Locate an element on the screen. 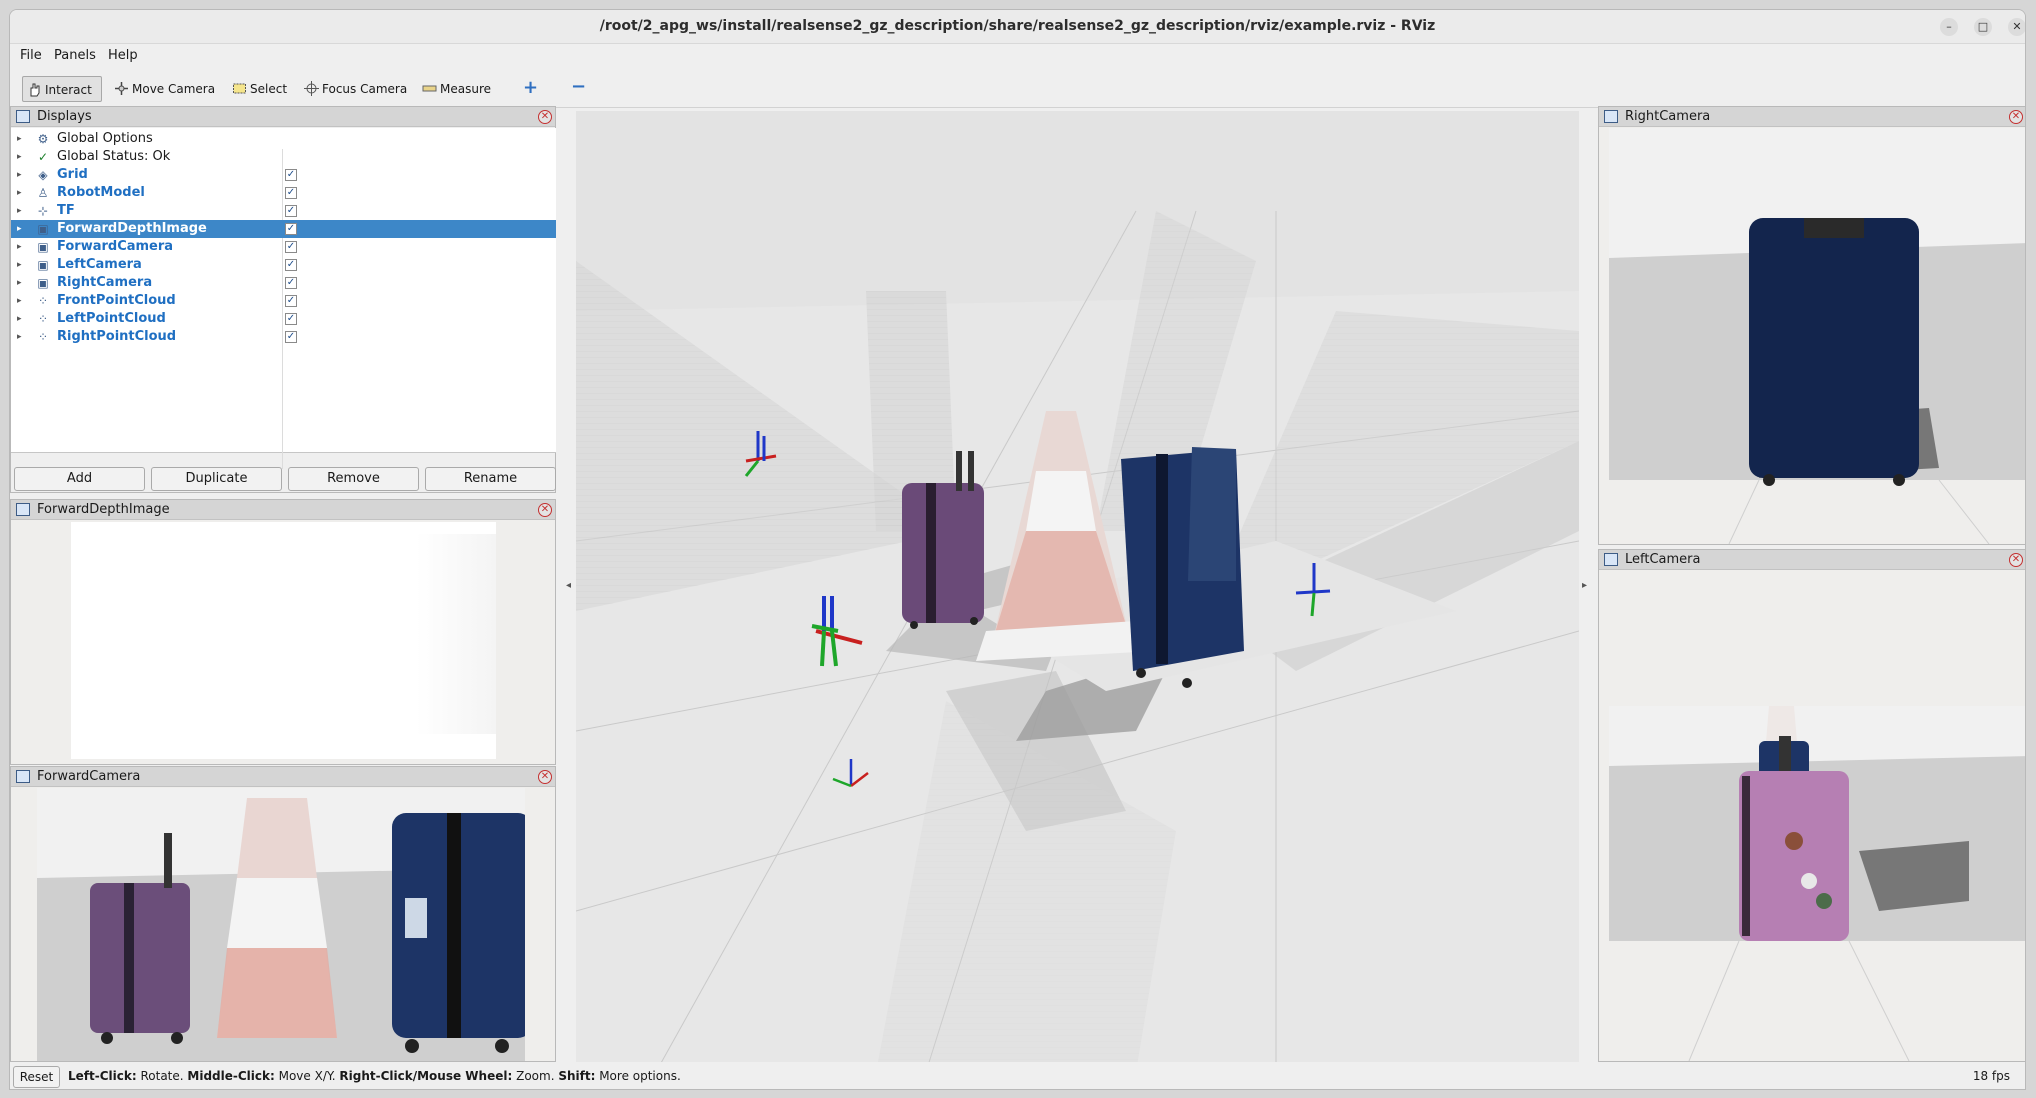  tool-interact: Interact is located at coordinates (62, 89).